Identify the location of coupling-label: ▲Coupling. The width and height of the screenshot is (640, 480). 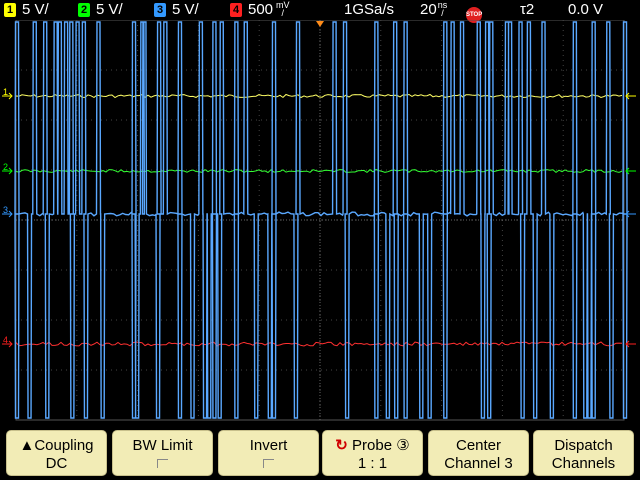
(56, 445).